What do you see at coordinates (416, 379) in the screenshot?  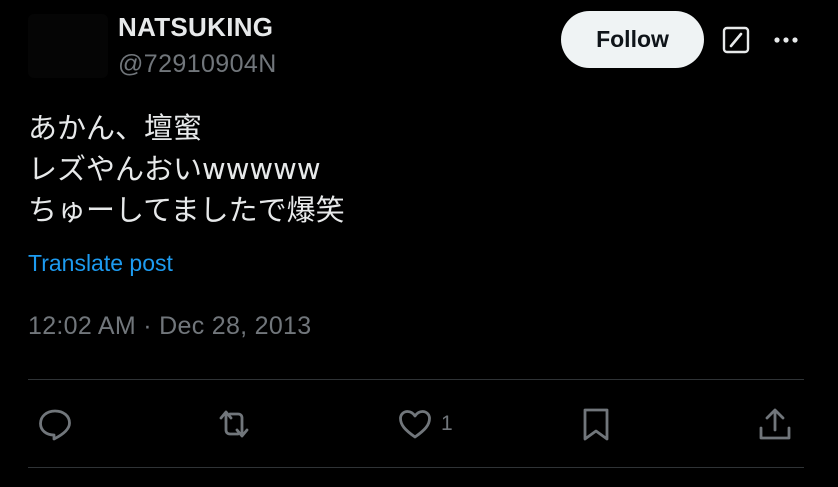 I see `divider-top` at bounding box center [416, 379].